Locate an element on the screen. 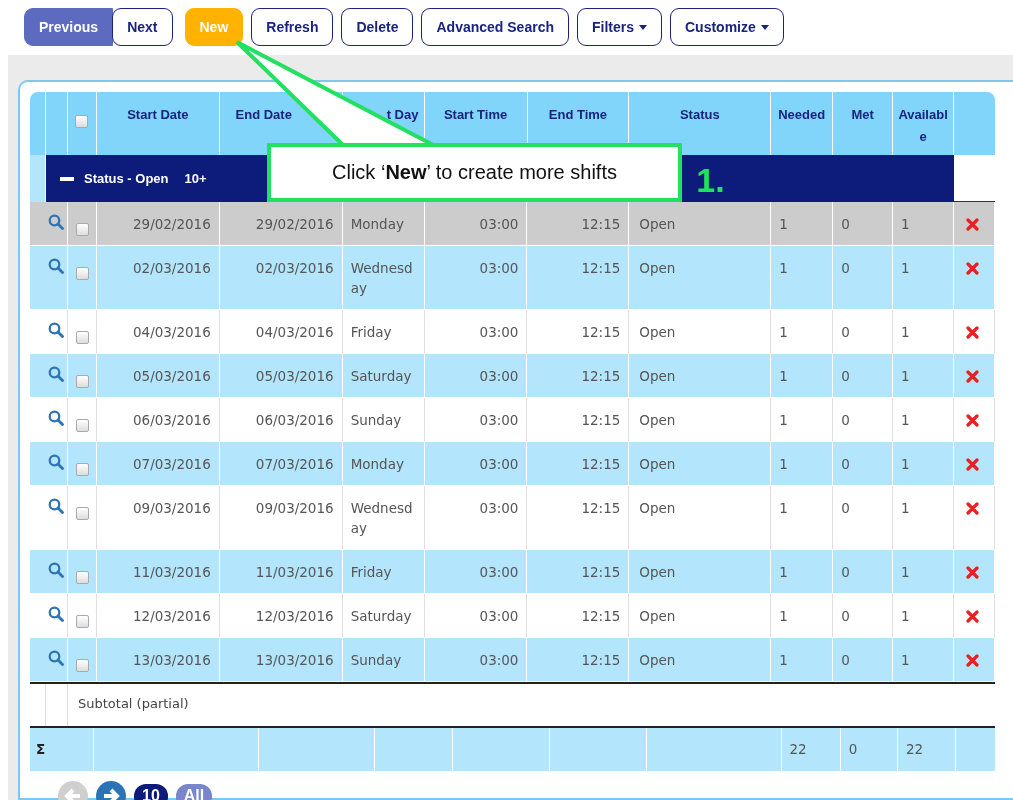 The width and height of the screenshot is (1013, 800). table-row: 02/03/2016 02/03/2016 Wednesday 03:00 12:15 Open 1 0 1 is located at coordinates (512, 278).